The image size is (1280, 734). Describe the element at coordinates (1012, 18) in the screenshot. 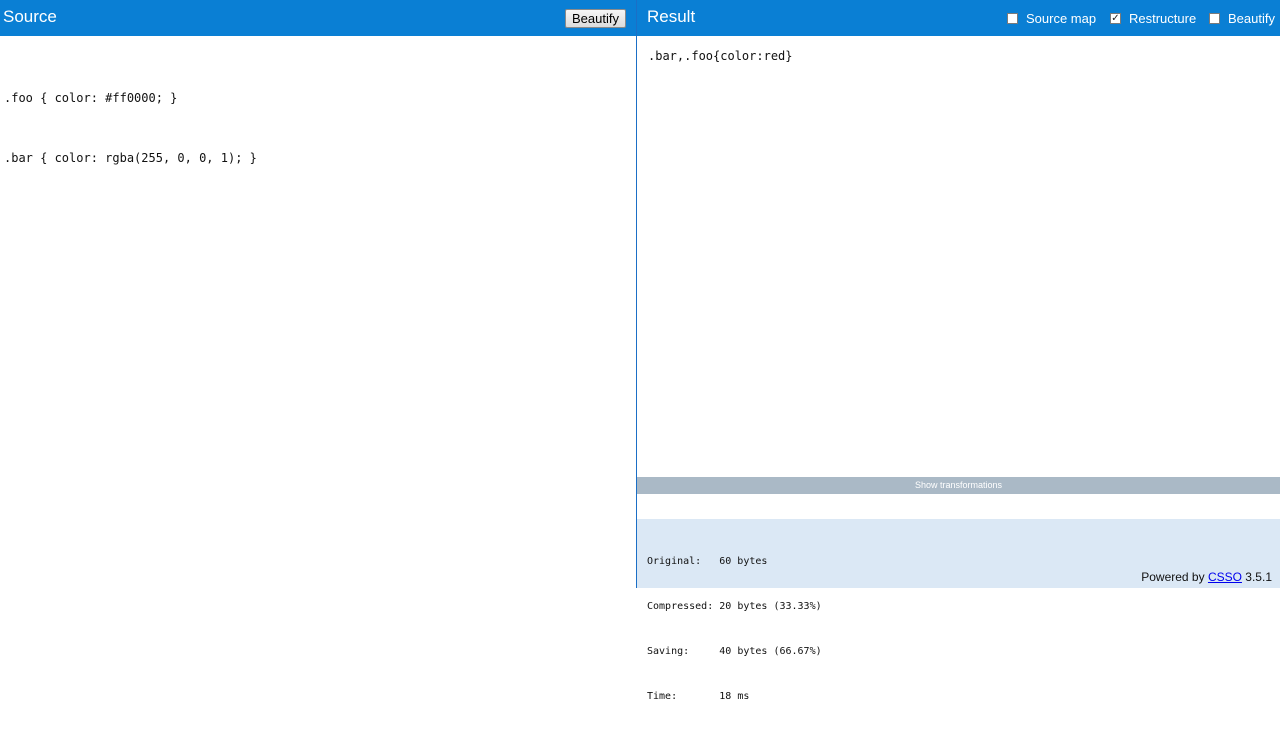

I see `source-map-checkbox` at that location.